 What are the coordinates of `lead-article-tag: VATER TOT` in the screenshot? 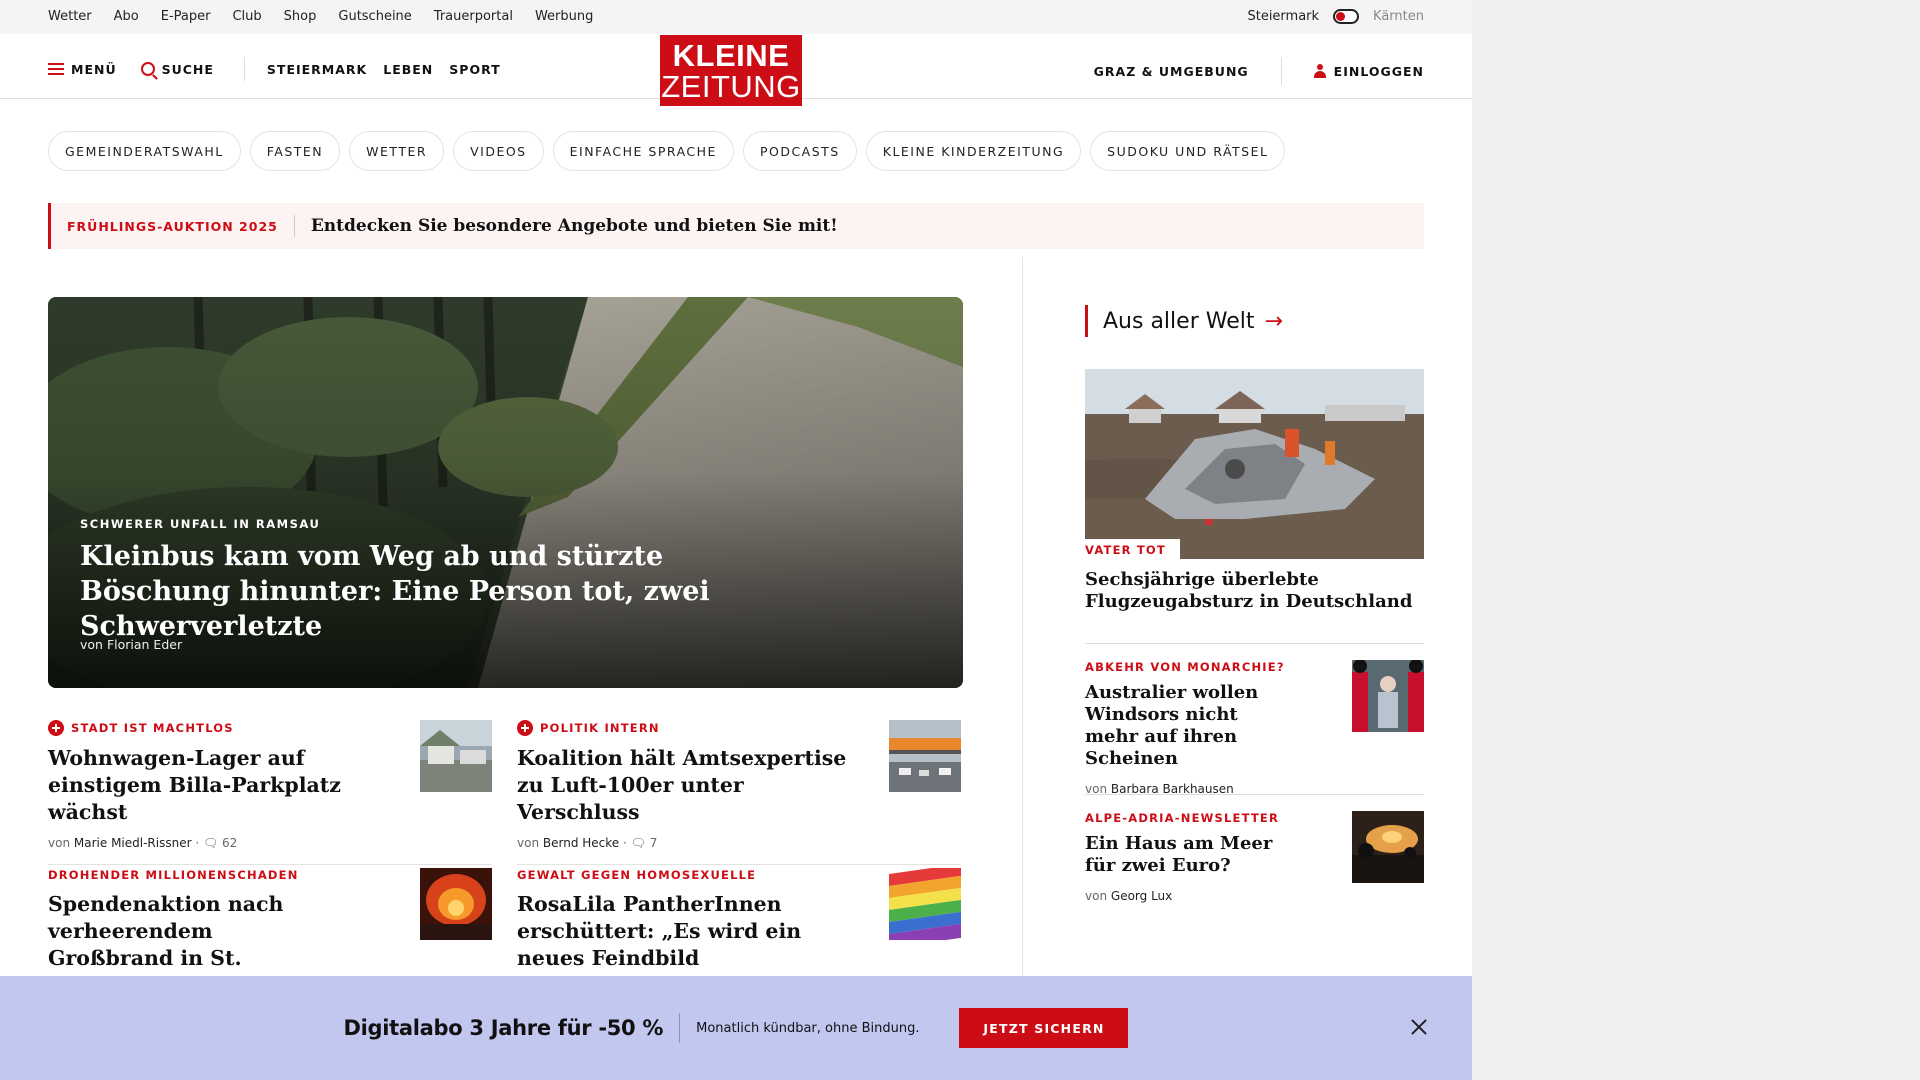 It's located at (1132, 549).